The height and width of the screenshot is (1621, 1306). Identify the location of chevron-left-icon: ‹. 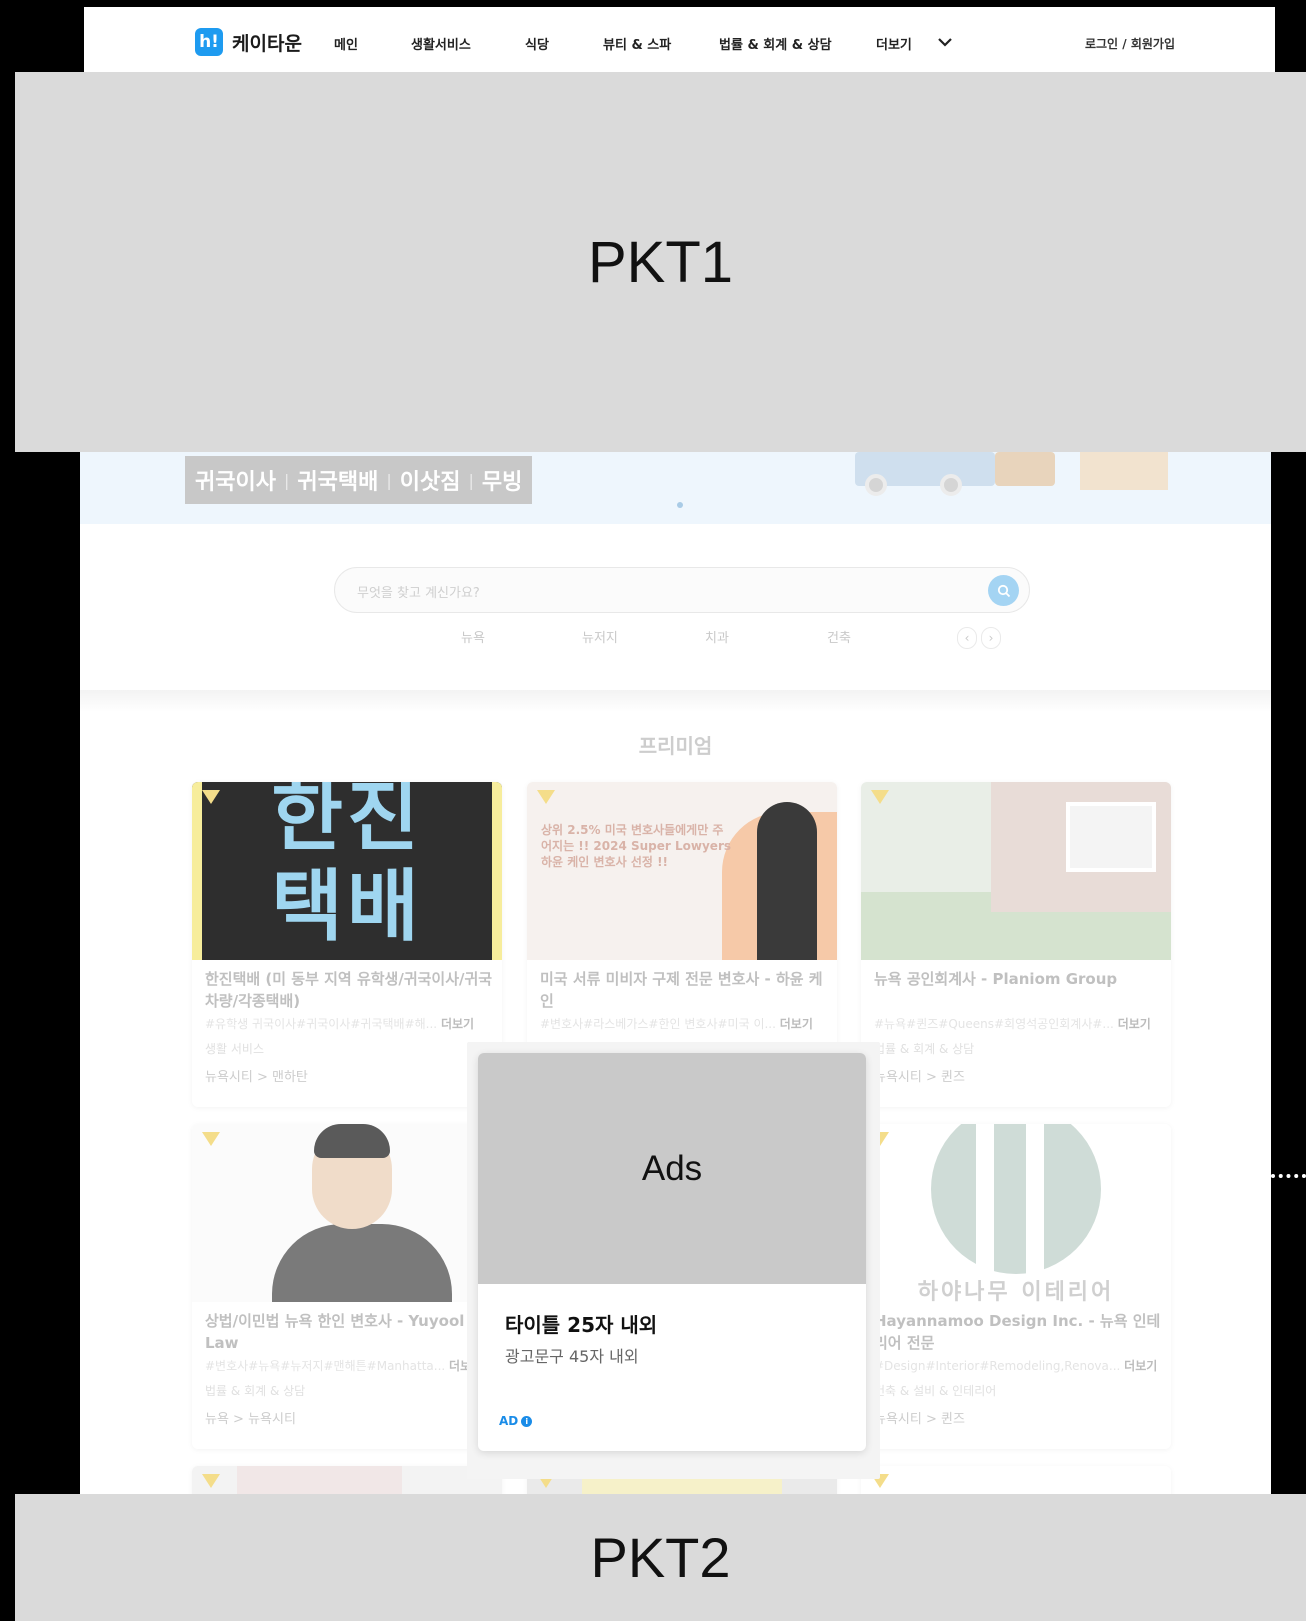
(967, 638).